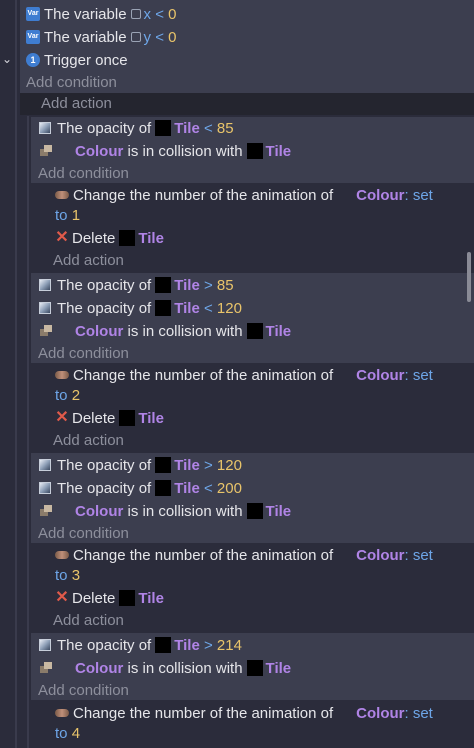 The height and width of the screenshot is (748, 474). What do you see at coordinates (28, 432) in the screenshot?
I see `sub-event-tree-line` at bounding box center [28, 432].